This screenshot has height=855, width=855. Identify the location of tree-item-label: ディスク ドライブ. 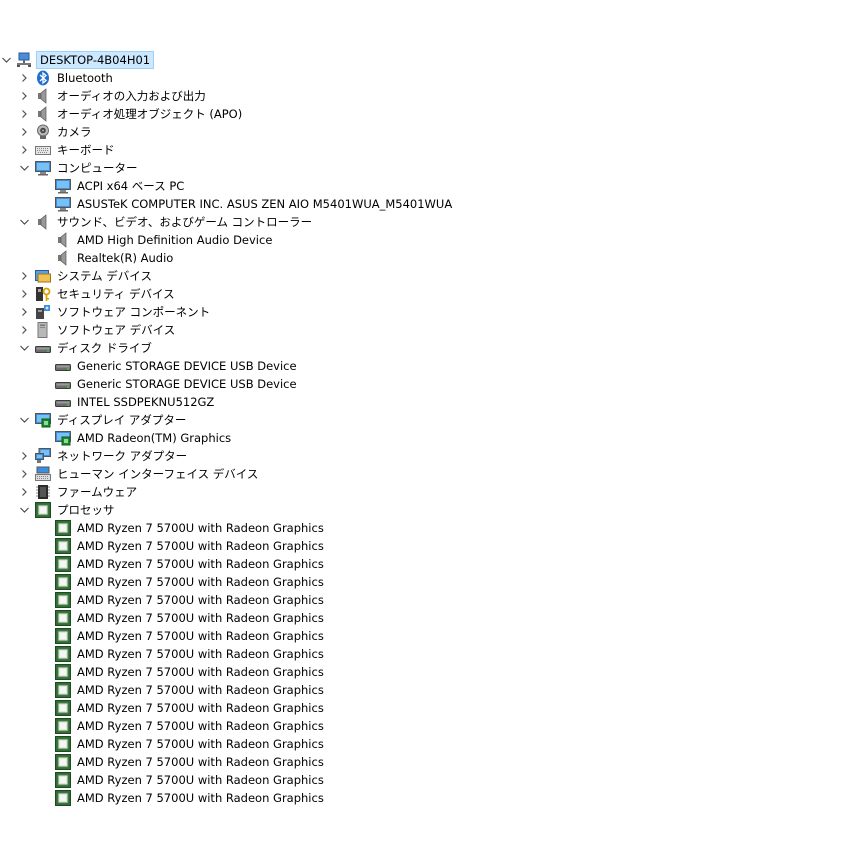
(104, 348).